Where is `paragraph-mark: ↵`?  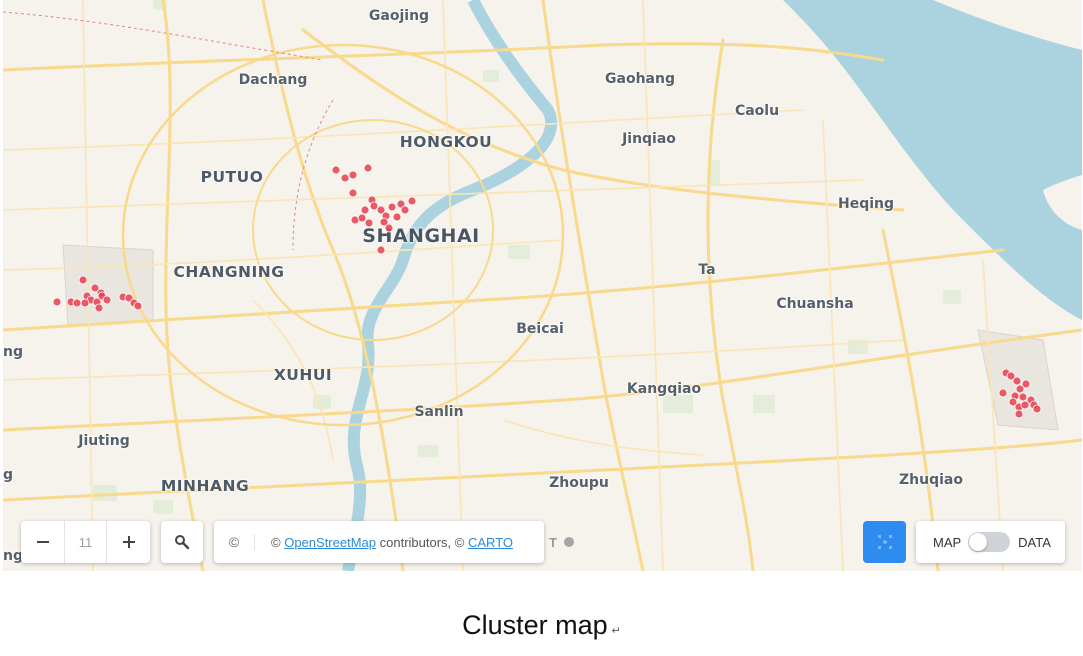
paragraph-mark: ↵ is located at coordinates (616, 631).